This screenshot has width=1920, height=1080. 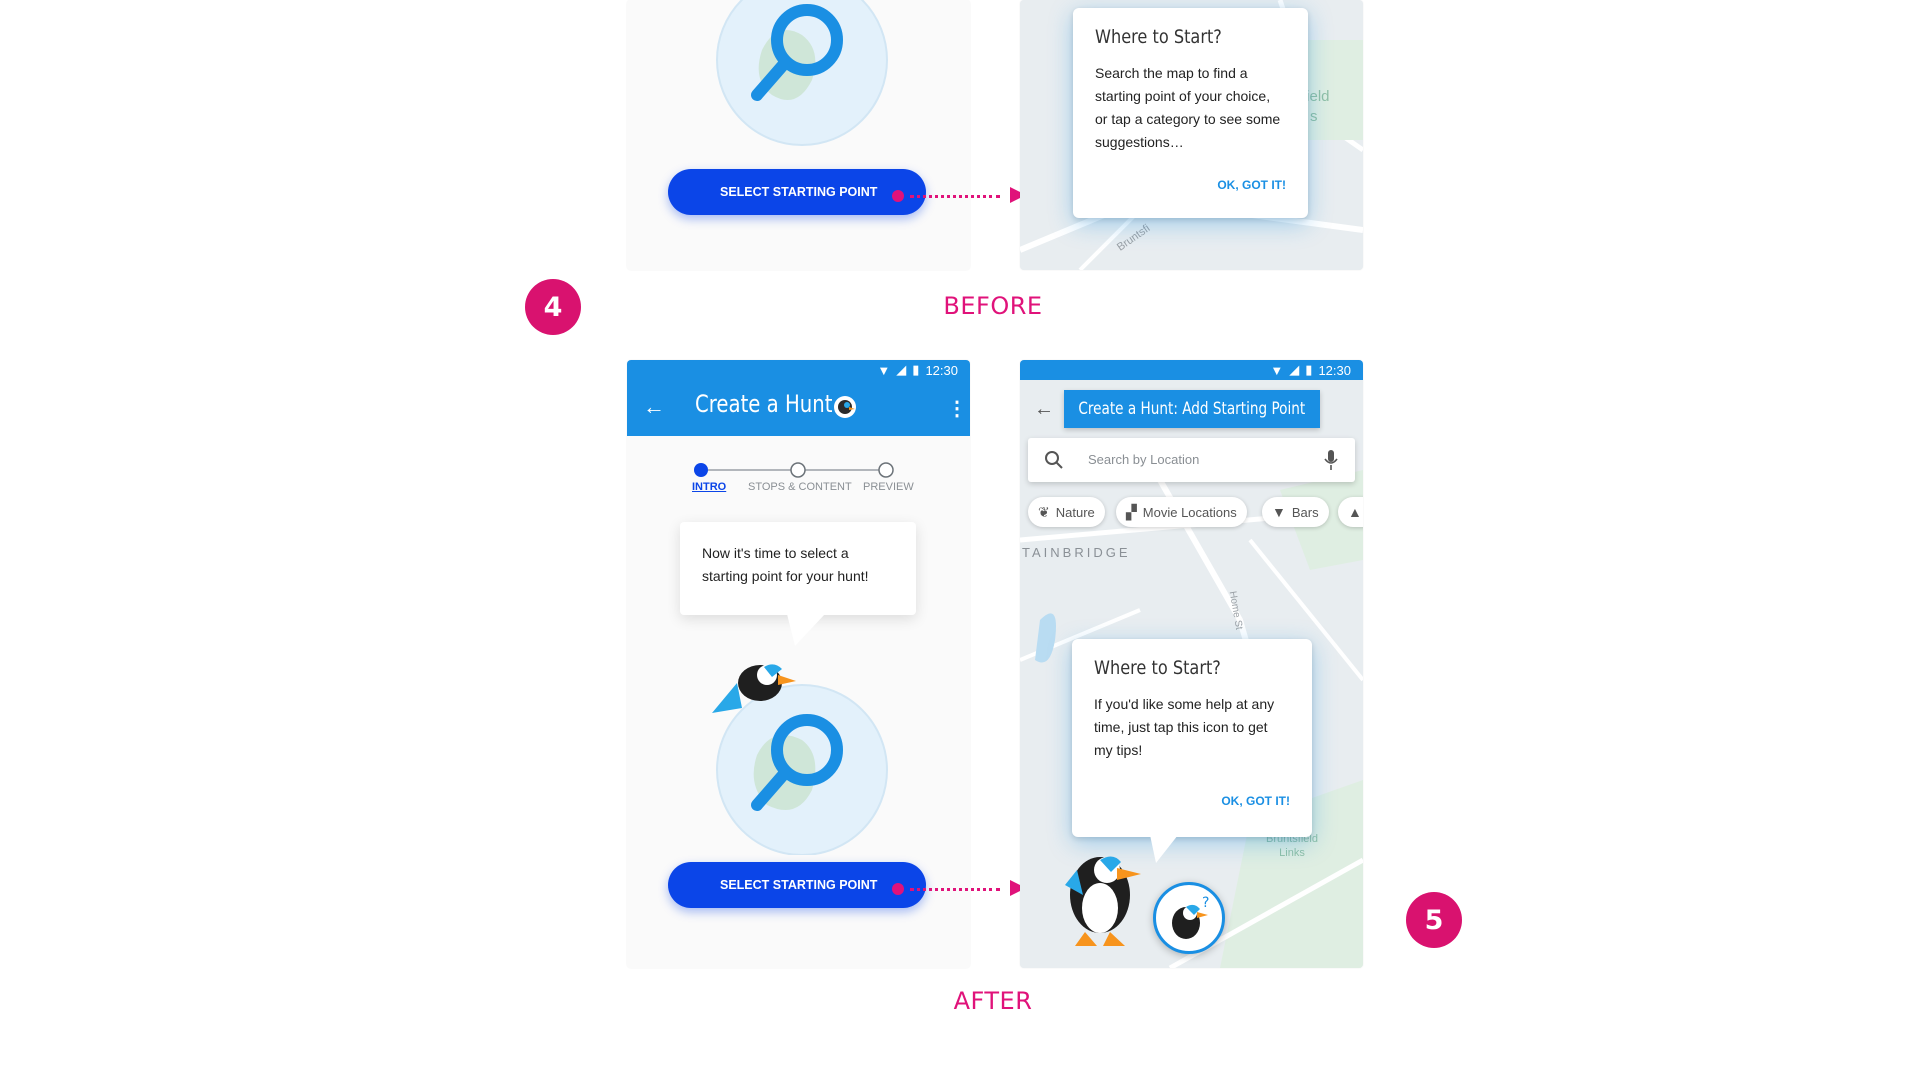 What do you see at coordinates (993, 1001) in the screenshot?
I see `after-label: AFTER` at bounding box center [993, 1001].